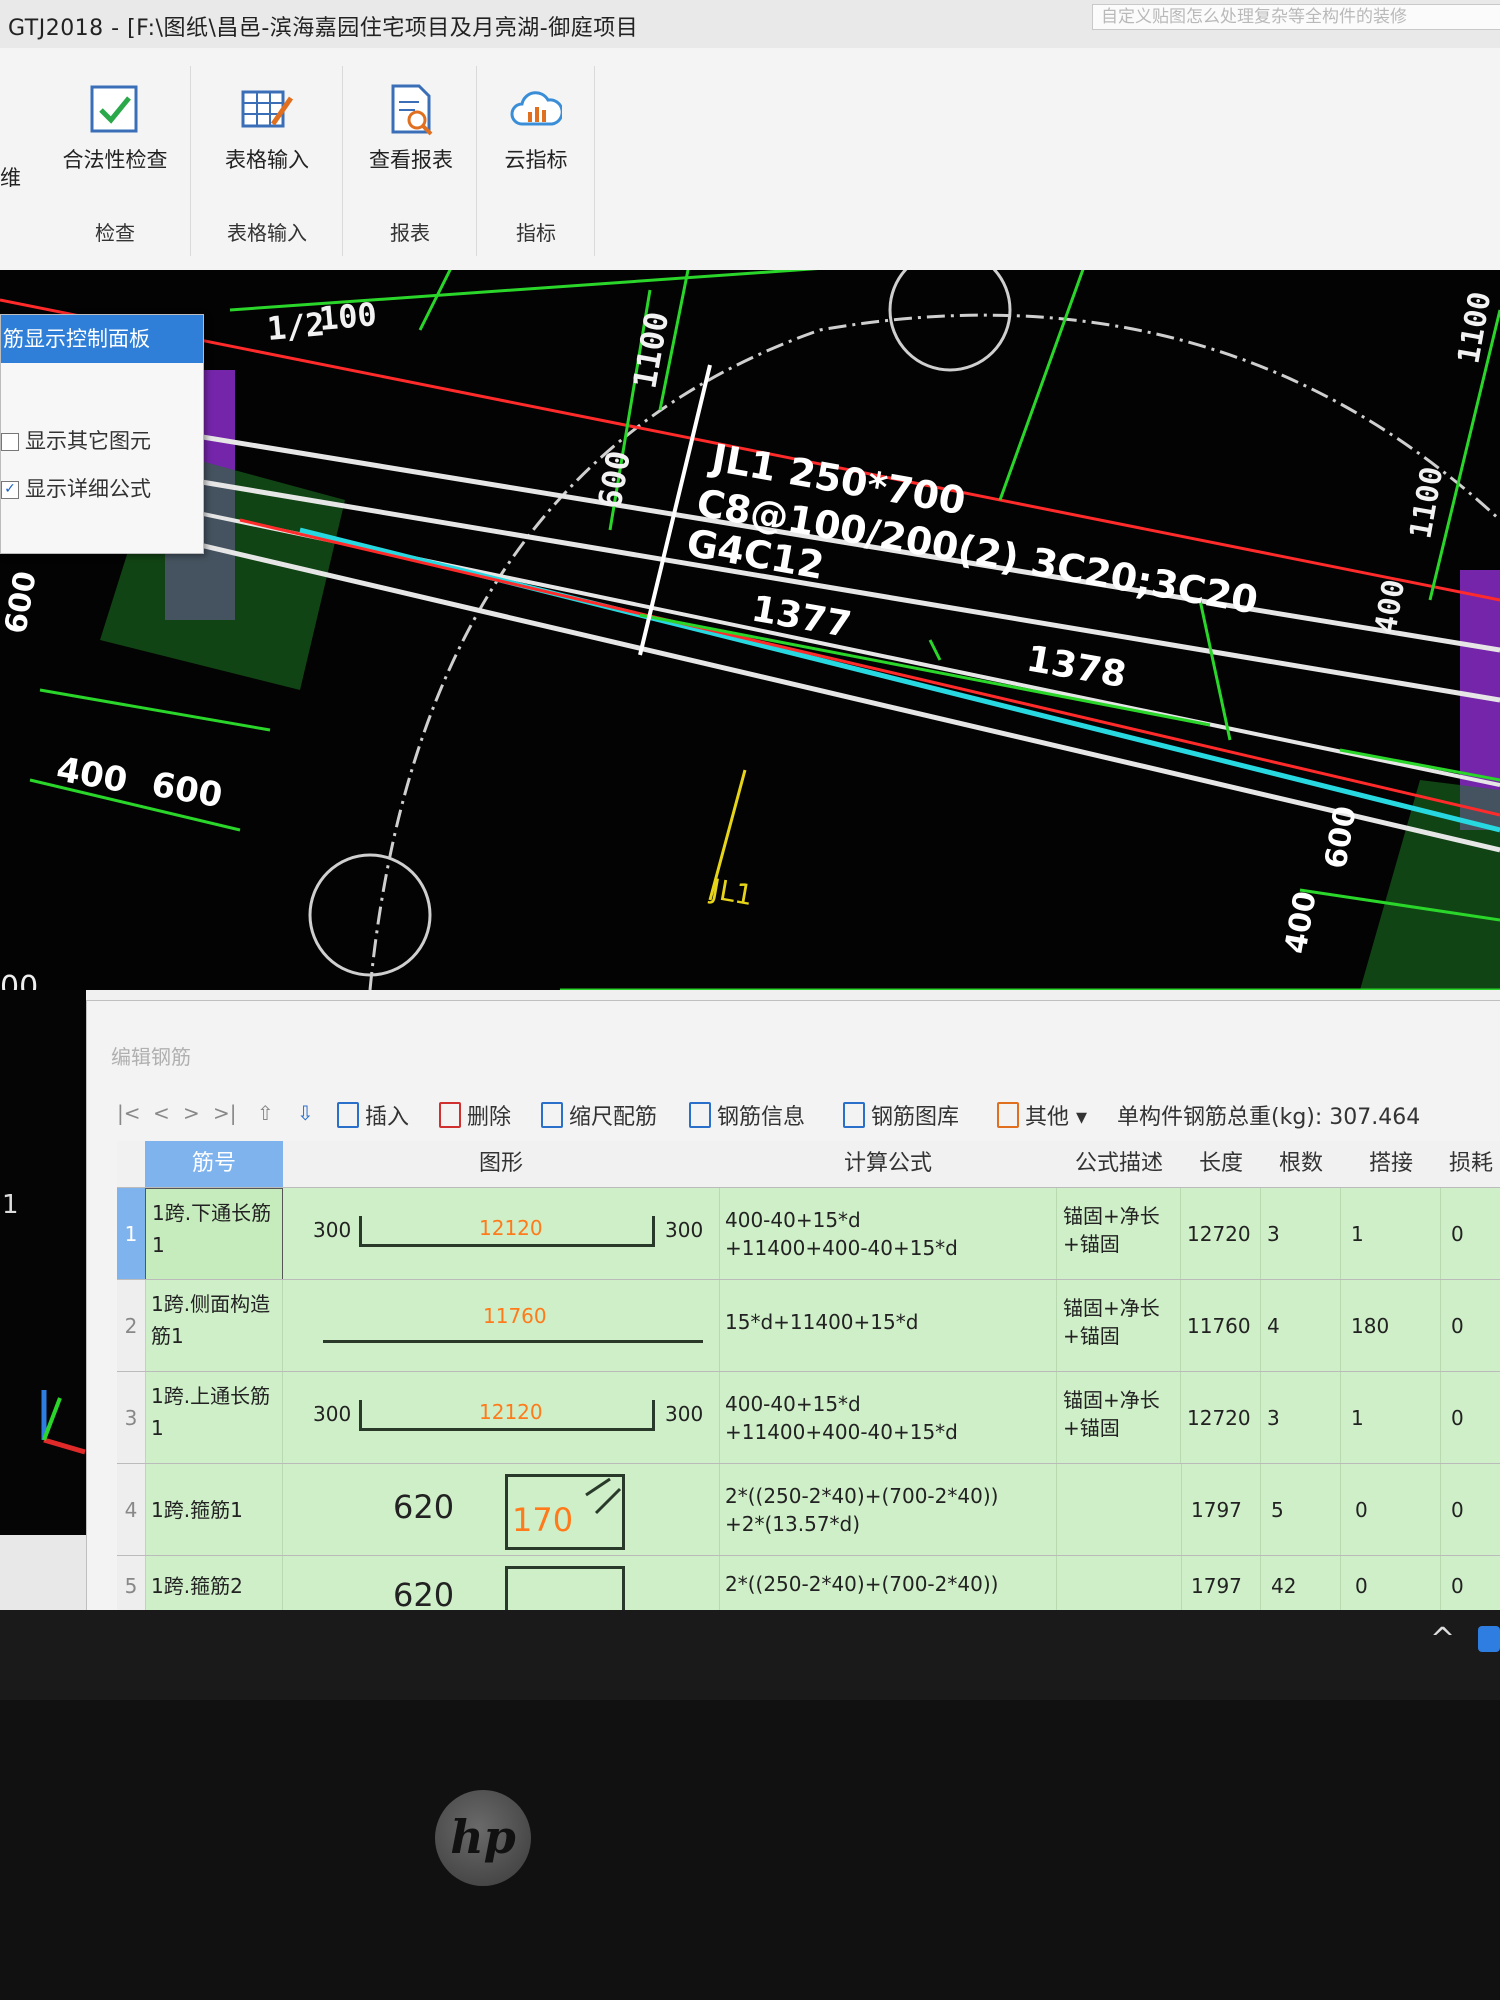 The height and width of the screenshot is (2000, 1500). Describe the element at coordinates (10, 177) in the screenshot. I see `ribbon-partial-label: 维` at that location.